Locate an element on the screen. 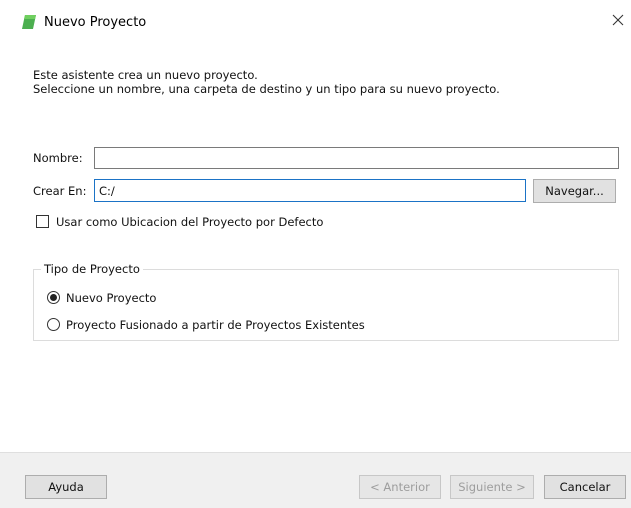 The image size is (631, 508). radio-new-project-label: Nuevo Proyecto is located at coordinates (111, 298).